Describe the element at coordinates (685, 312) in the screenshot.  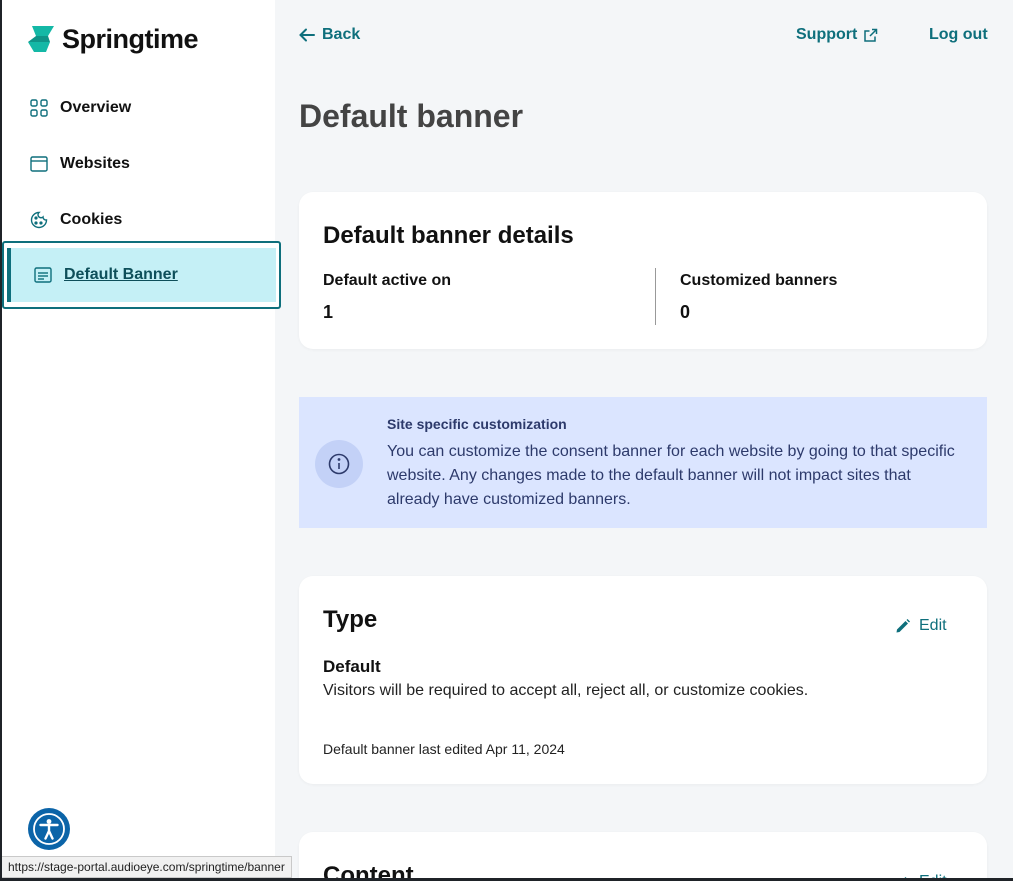
I see `customized-banners-value: 0` at that location.